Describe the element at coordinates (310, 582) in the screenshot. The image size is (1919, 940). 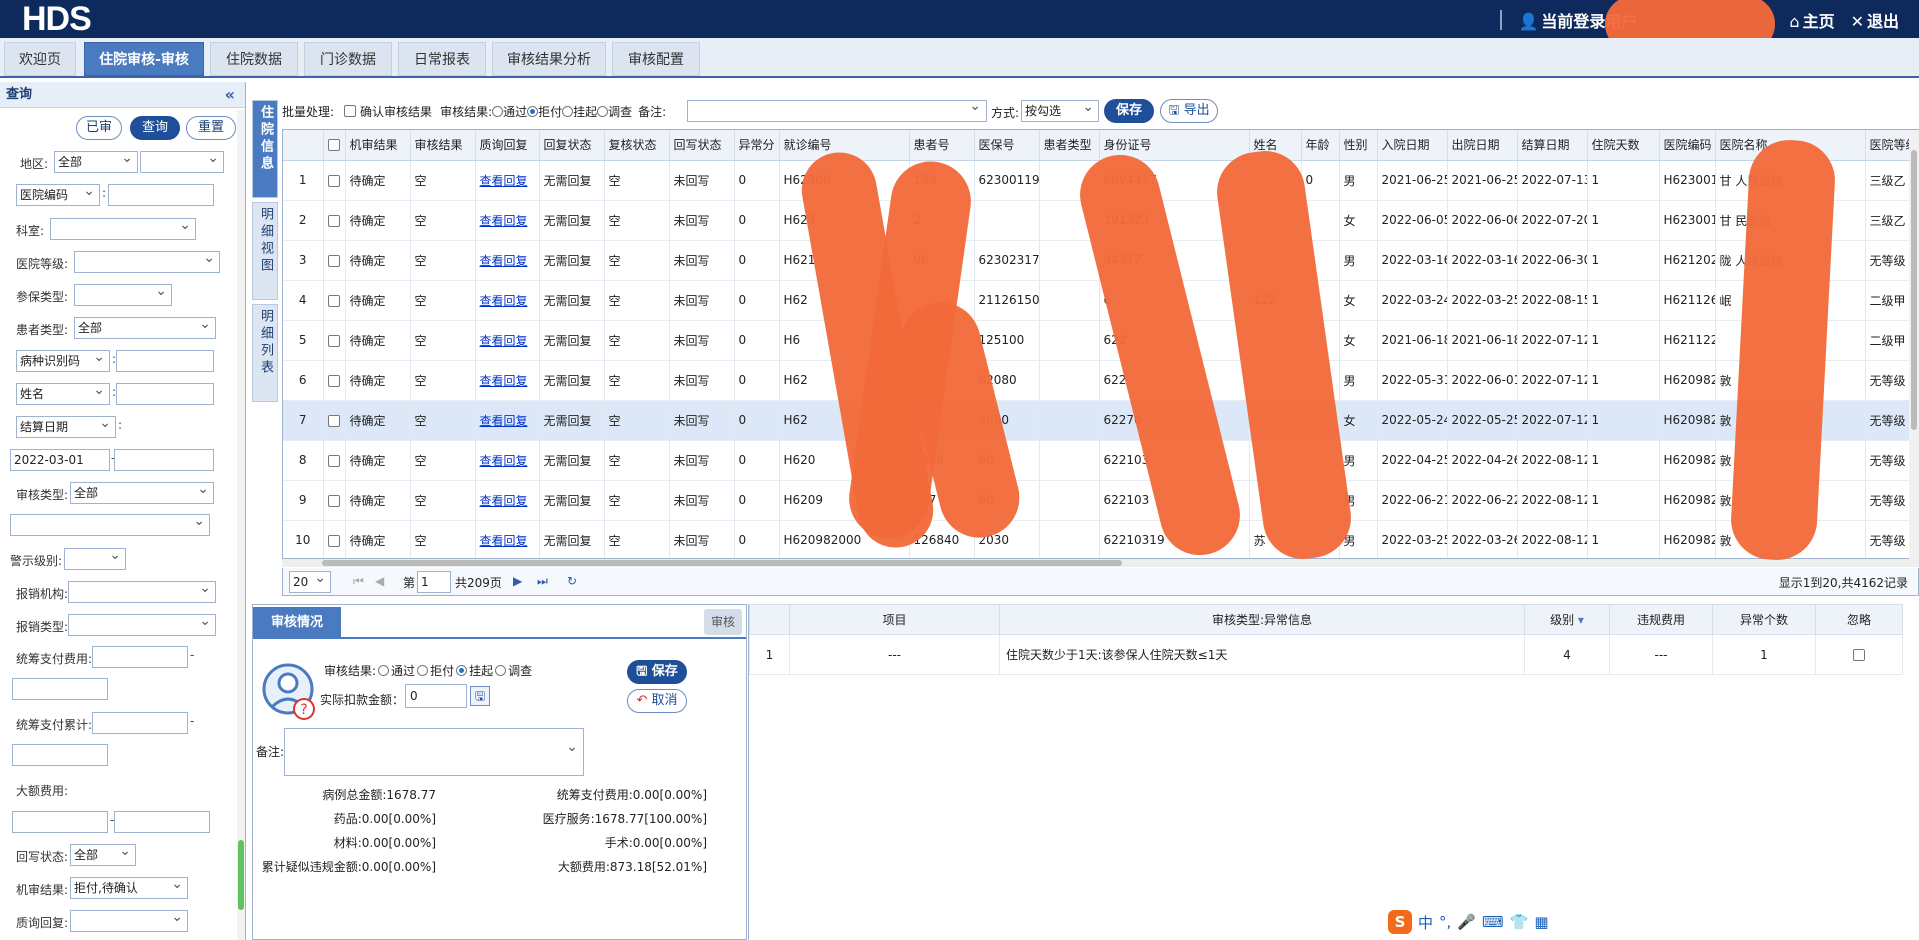
I see `page-size-select: 20` at that location.